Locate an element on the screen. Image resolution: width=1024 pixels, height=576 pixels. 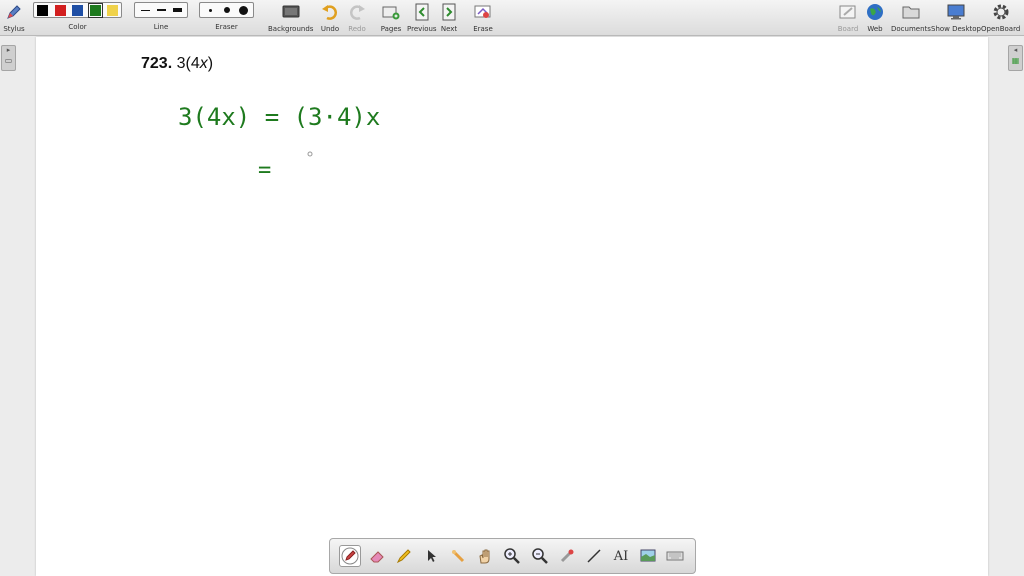
redo-icon is located at coordinates (357, 12).